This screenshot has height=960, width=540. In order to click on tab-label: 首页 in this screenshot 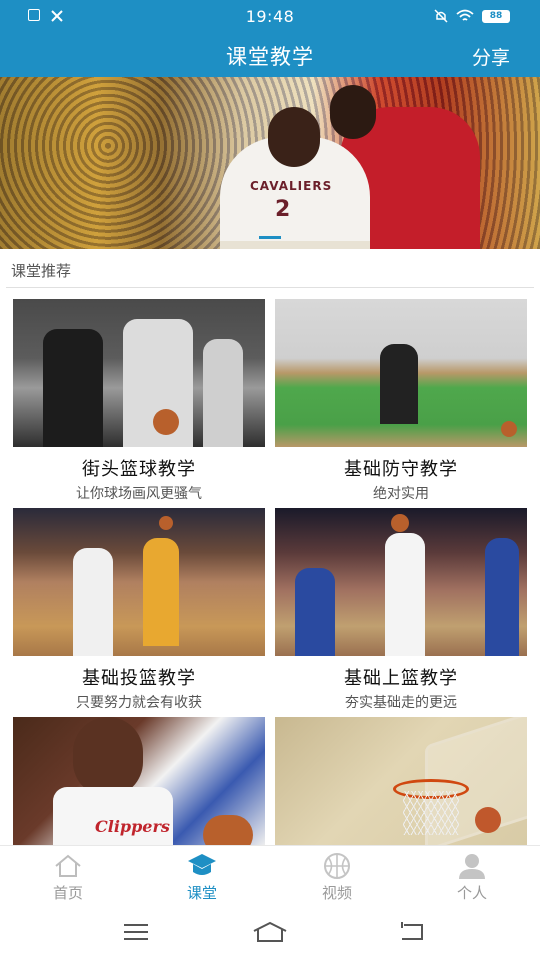, I will do `click(67, 893)`.